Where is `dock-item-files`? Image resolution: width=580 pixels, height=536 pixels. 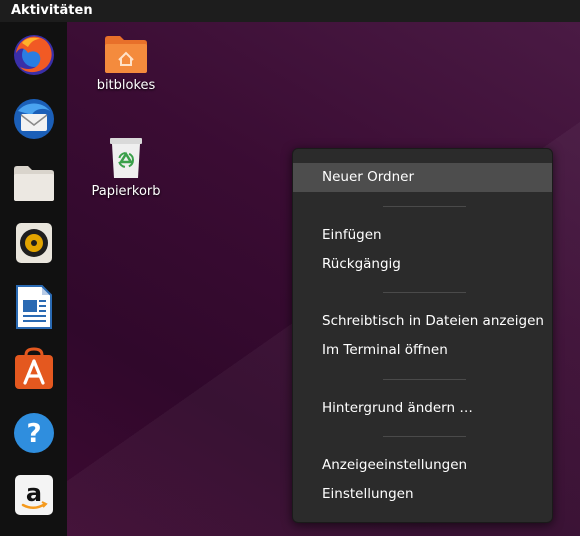 dock-item-files is located at coordinates (34, 183).